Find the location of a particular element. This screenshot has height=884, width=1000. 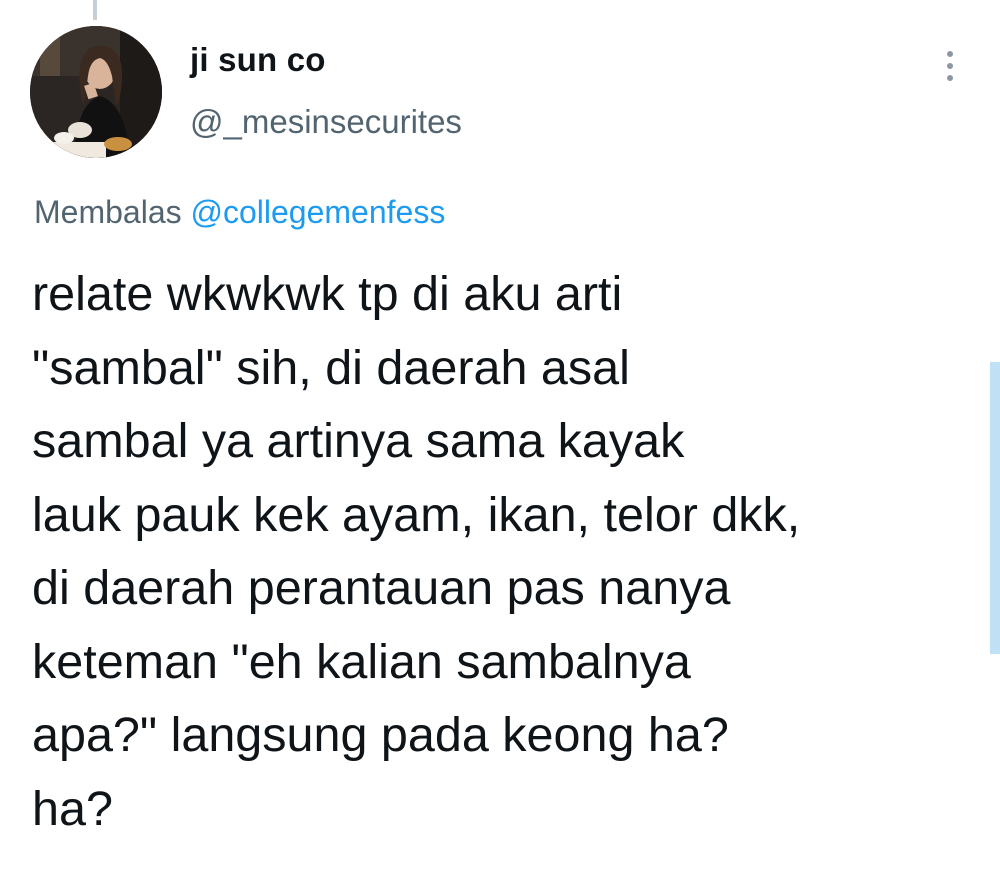

thread-line is located at coordinates (95, 10).